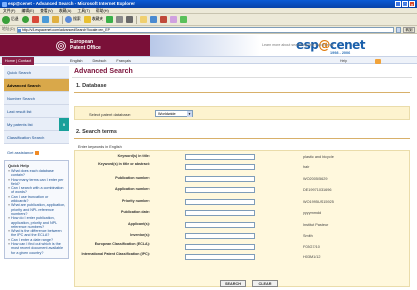  I want to click on menu-favorites: 收藏(A), so click(65, 10).